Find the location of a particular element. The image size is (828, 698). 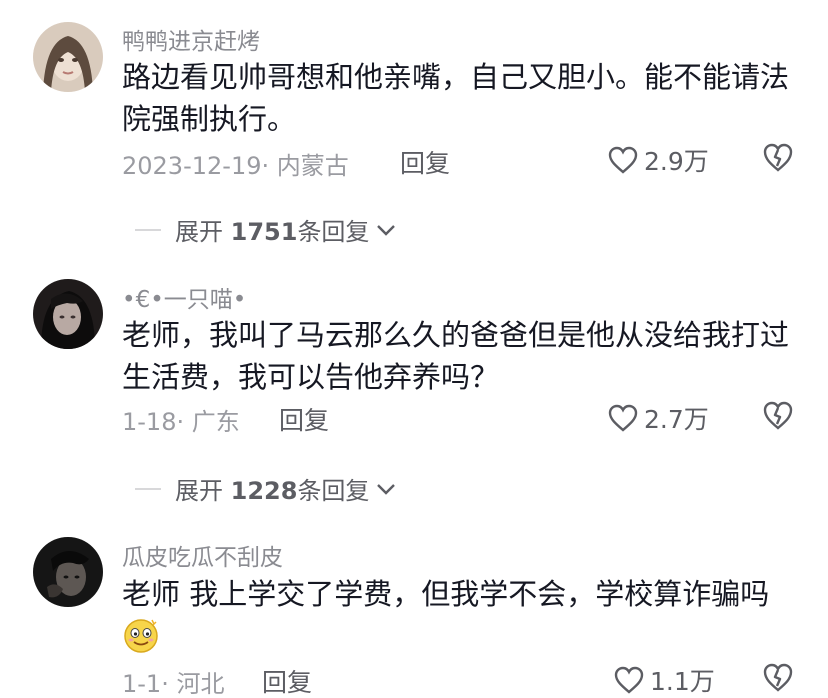

username: 瓜皮吃瓜不刮皮 is located at coordinates (202, 555).